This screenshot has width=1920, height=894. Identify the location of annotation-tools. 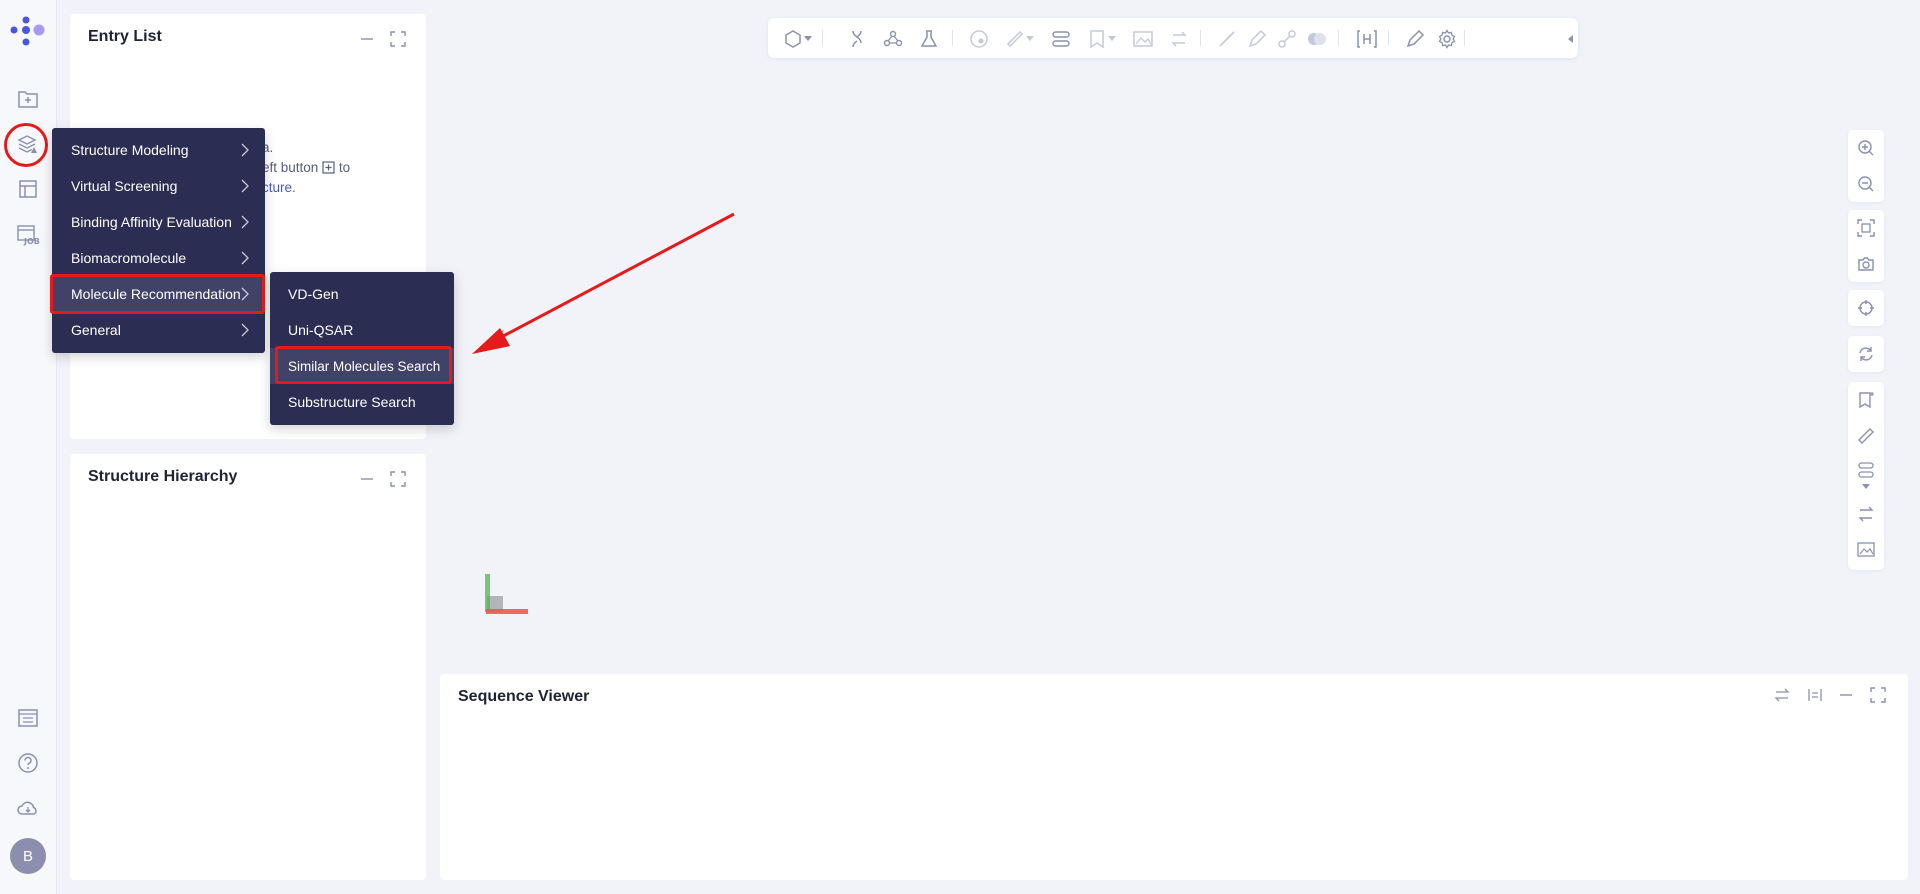
(1866, 476).